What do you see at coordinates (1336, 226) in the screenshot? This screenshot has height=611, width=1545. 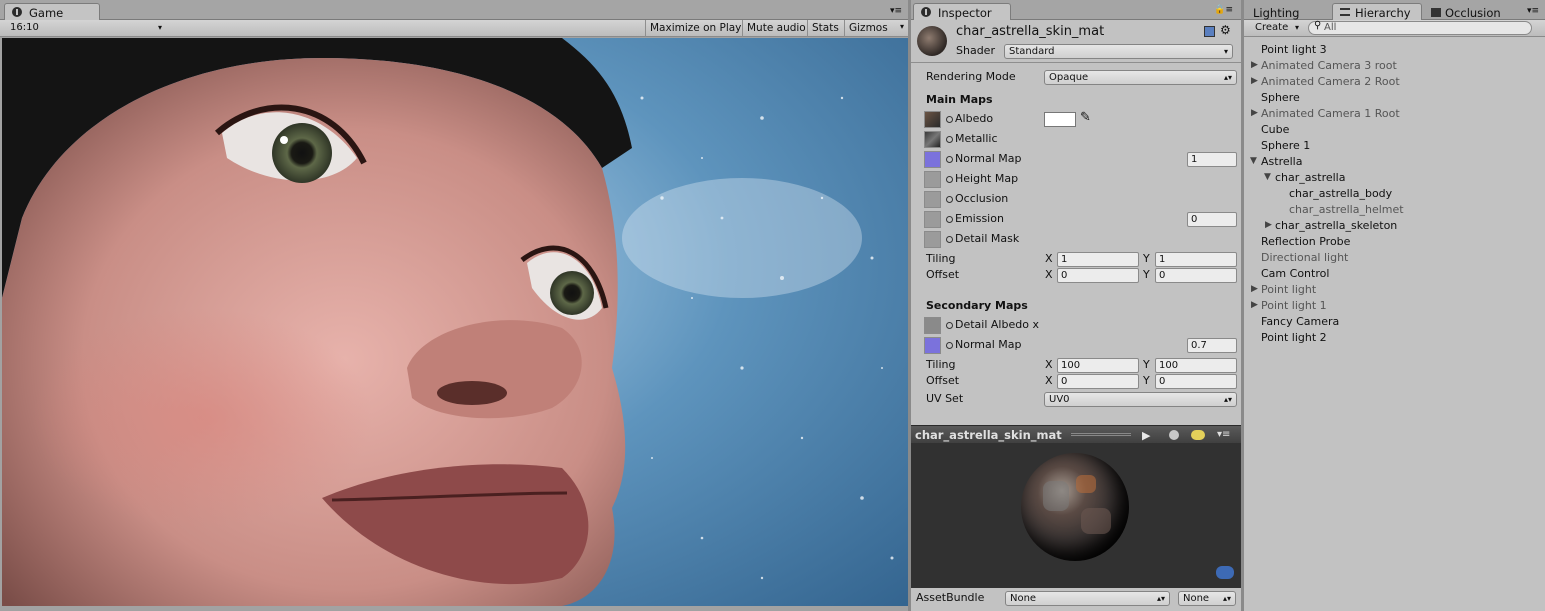 I see `hierarchy-item-char-astrella-skeleton: char_astrella_skeleton` at bounding box center [1336, 226].